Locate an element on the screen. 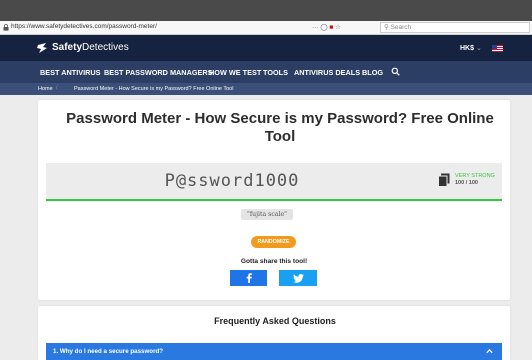  search-icon is located at coordinates (395, 71).